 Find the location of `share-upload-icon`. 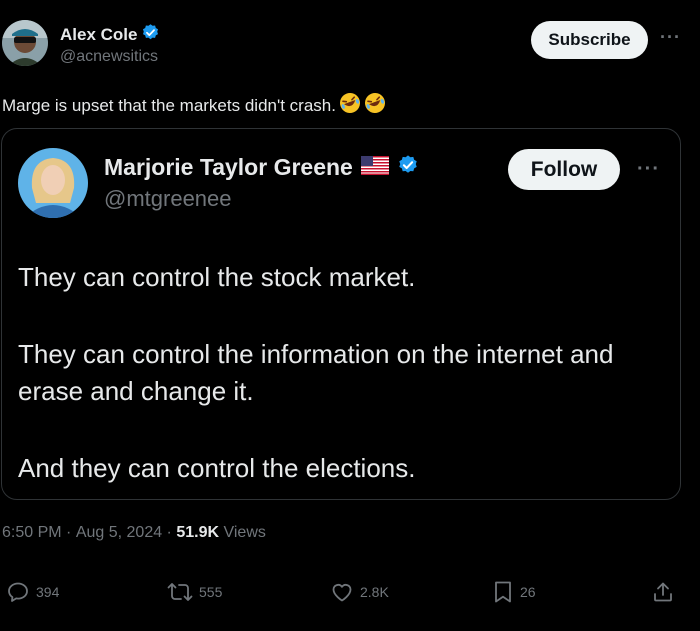

share-upload-icon is located at coordinates (666, 592).